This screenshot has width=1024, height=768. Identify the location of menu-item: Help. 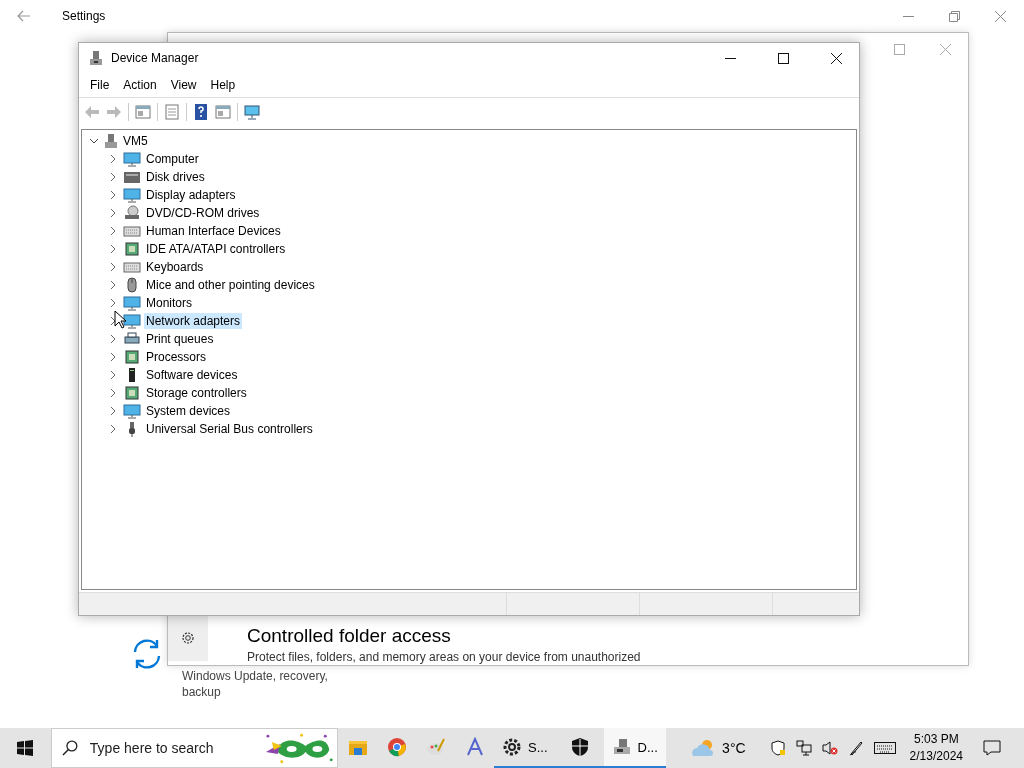
(223, 85).